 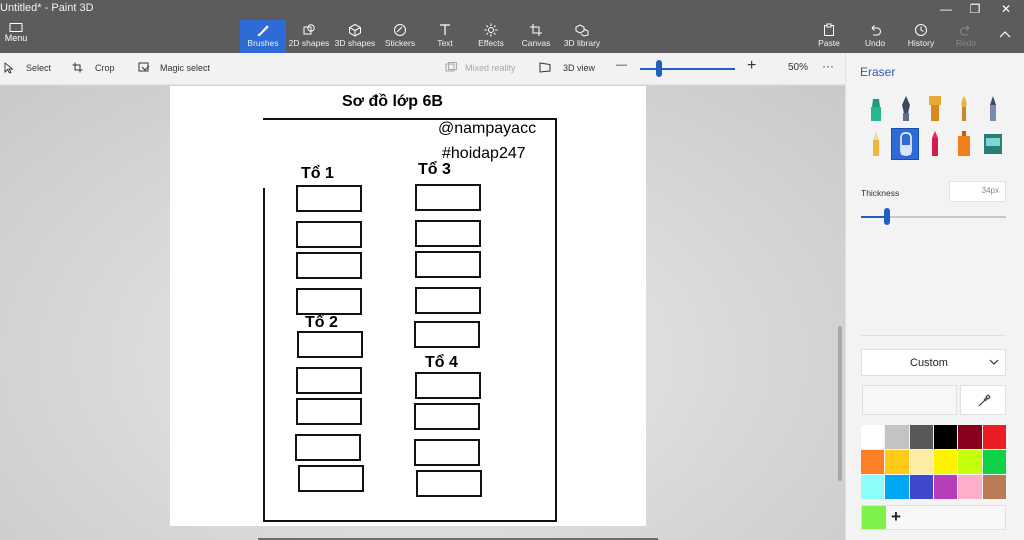 I want to click on color-mode-dropdown: Custom, so click(x=933, y=362).